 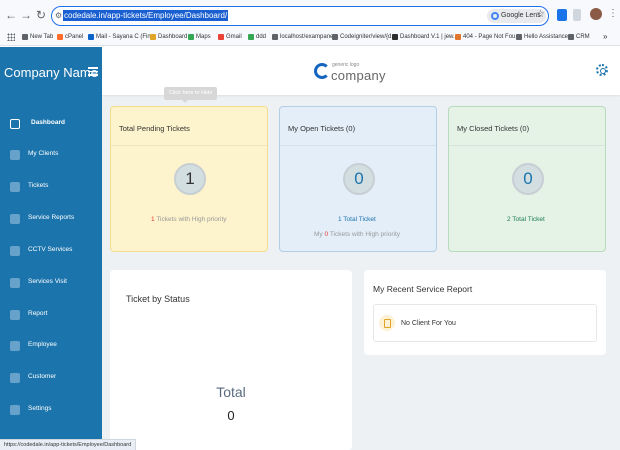 What do you see at coordinates (11, 37) in the screenshot?
I see `apps-grid-icon` at bounding box center [11, 37].